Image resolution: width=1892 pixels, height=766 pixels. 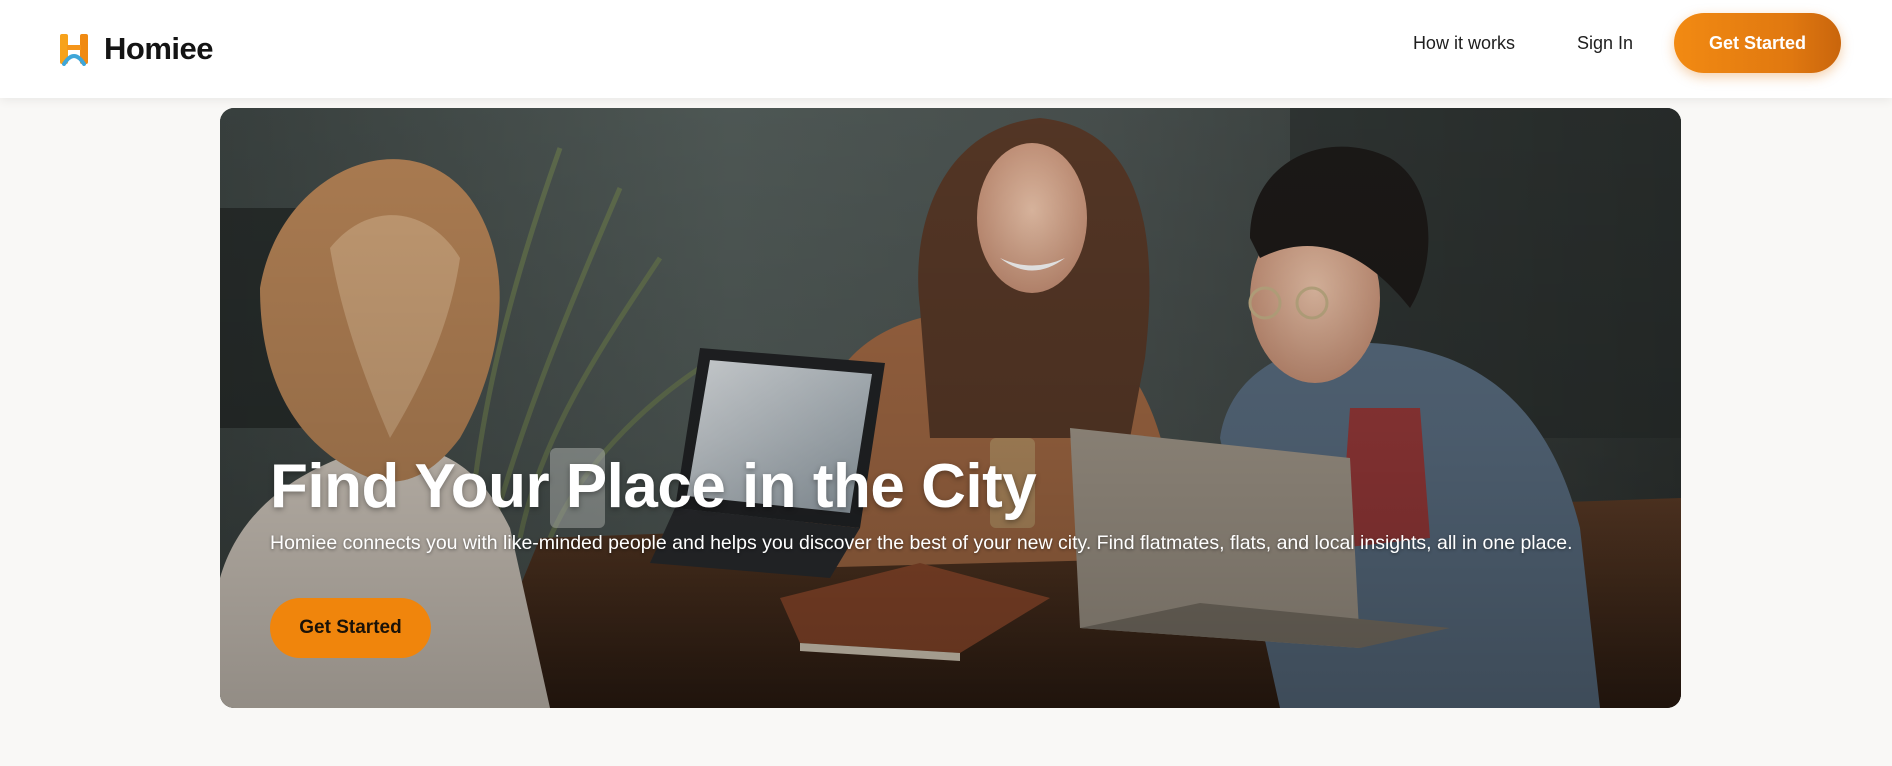 I want to click on homiee-h-logo-icon, so click(x=74, y=50).